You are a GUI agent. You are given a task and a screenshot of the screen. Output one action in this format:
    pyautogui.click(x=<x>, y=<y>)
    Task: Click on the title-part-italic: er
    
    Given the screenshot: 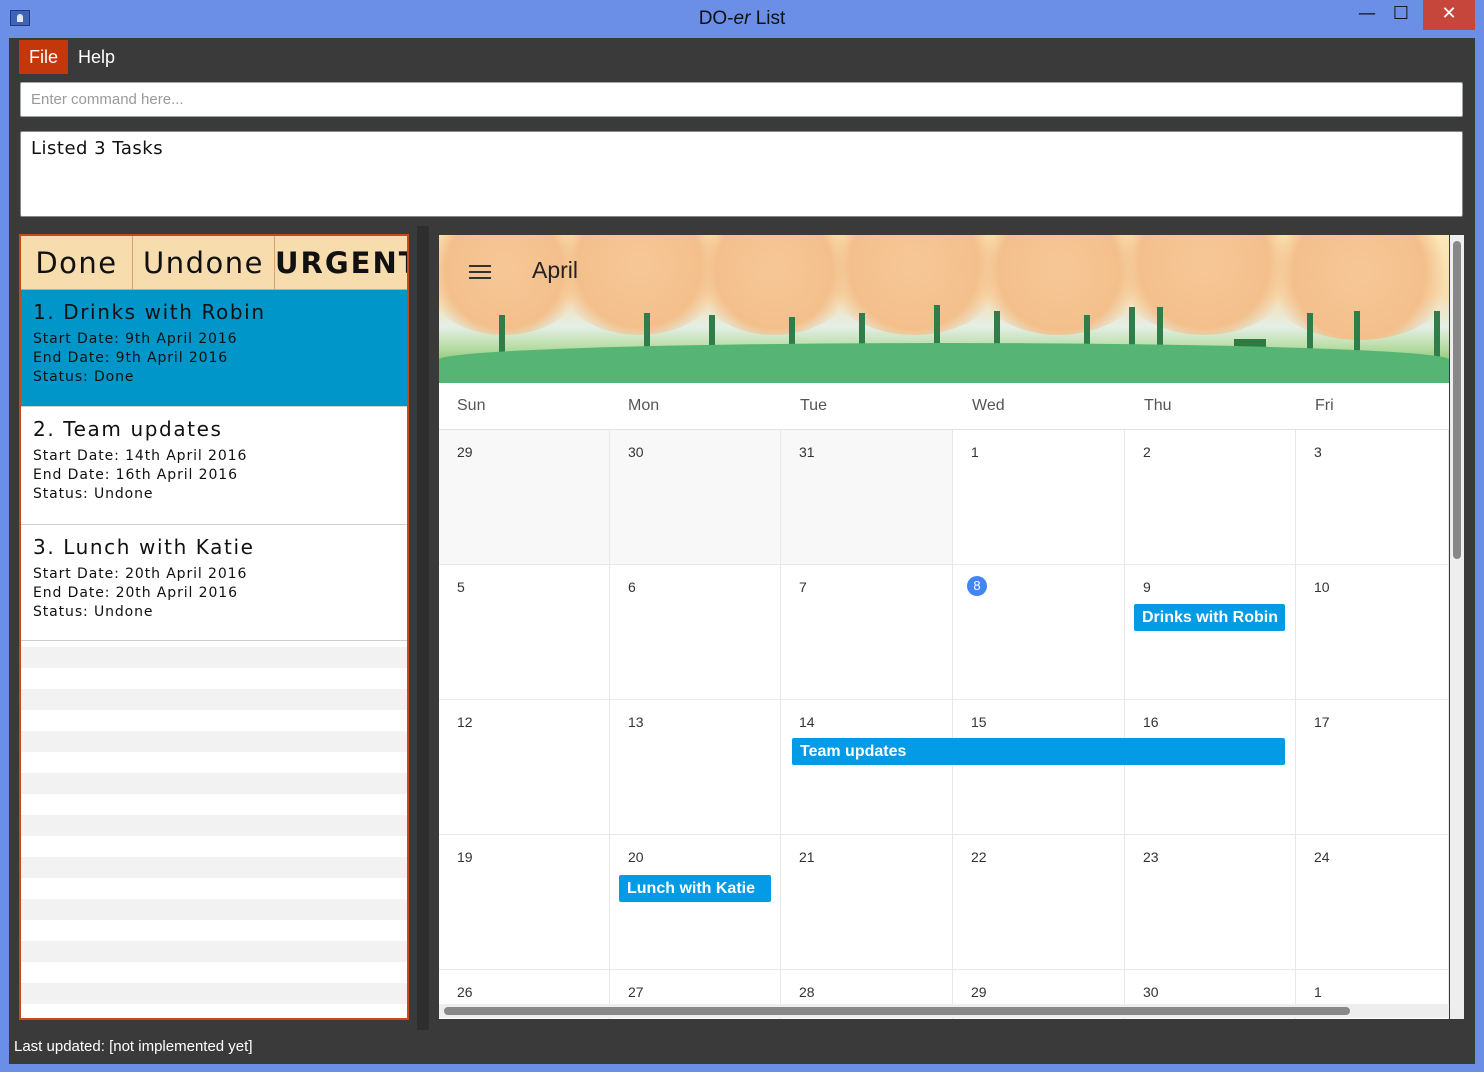 What is the action you would take?
    pyautogui.click(x=742, y=18)
    